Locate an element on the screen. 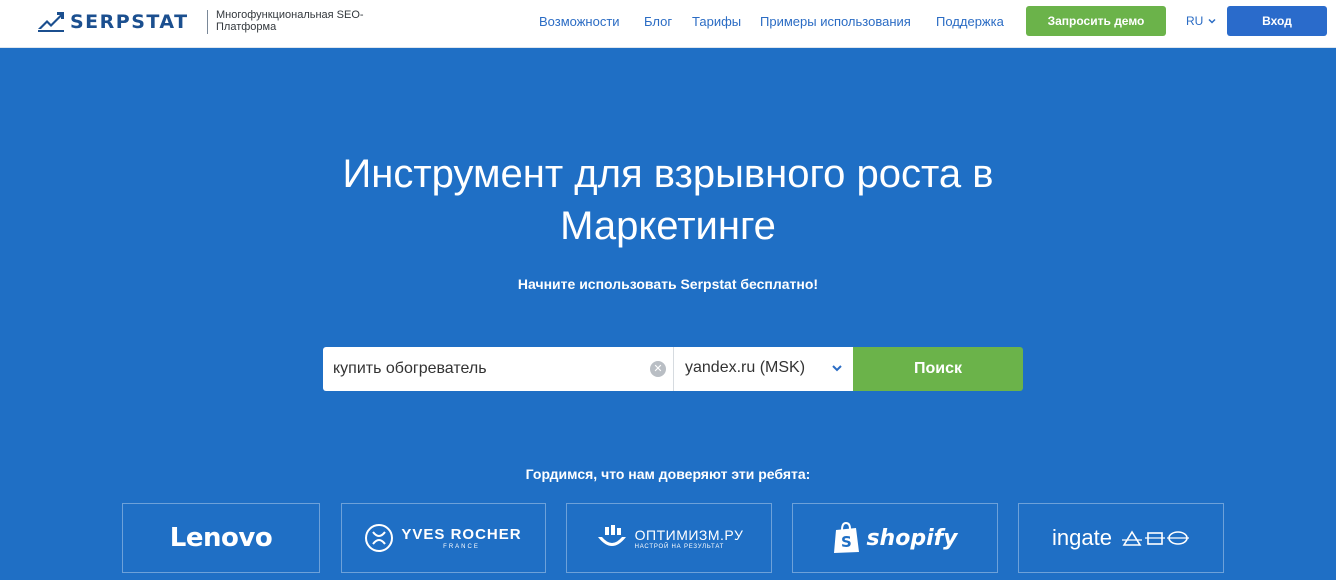 This screenshot has width=1336, height=580. optimizm-emblem-icon is located at coordinates (611, 535).